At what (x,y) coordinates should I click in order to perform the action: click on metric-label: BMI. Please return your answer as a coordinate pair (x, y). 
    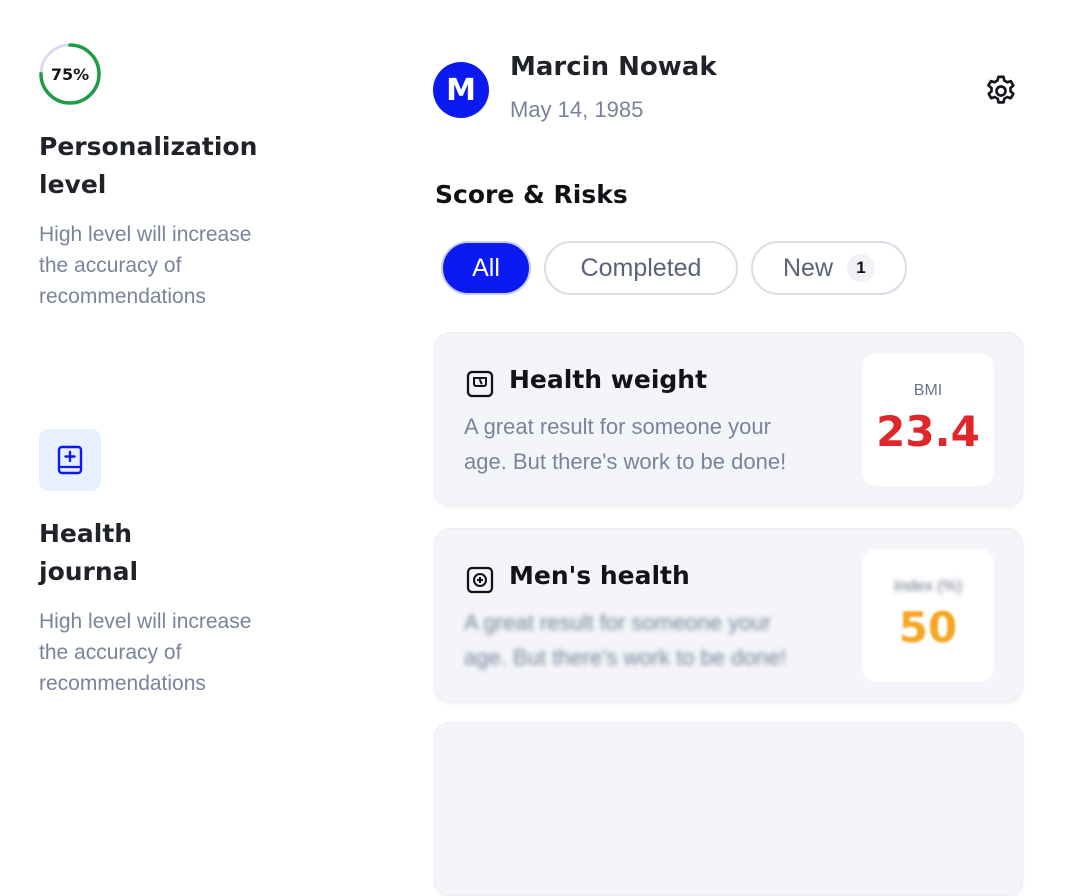
    Looking at the image, I should click on (928, 390).